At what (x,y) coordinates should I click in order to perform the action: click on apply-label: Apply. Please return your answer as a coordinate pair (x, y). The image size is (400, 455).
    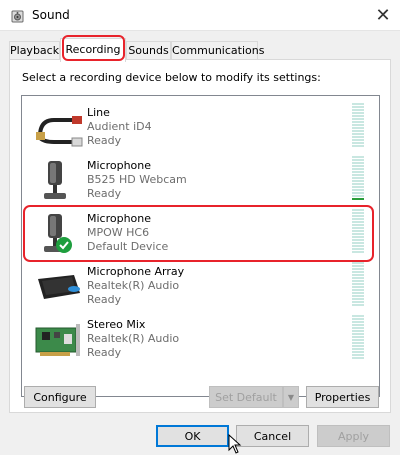
    Looking at the image, I should click on (353, 436).